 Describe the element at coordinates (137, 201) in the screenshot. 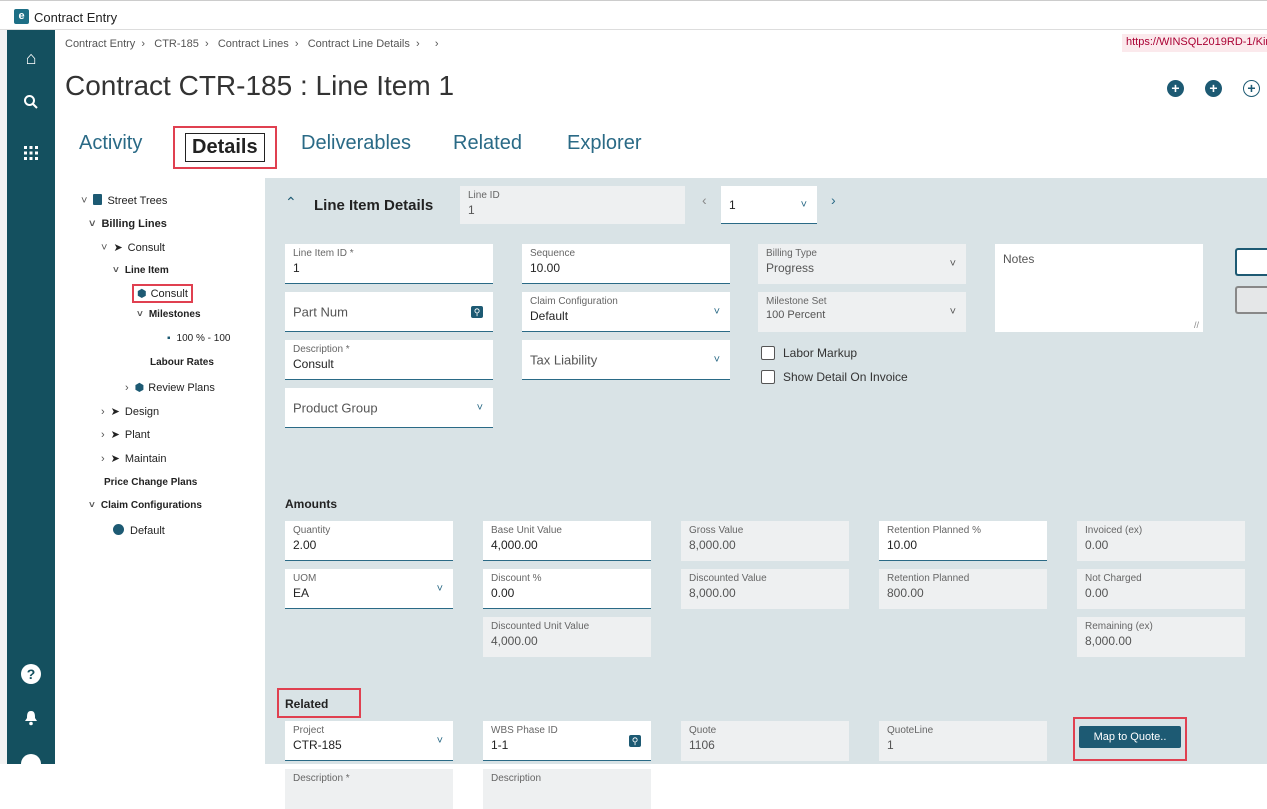

I see `tree-street-trees-label: Street Trees` at that location.